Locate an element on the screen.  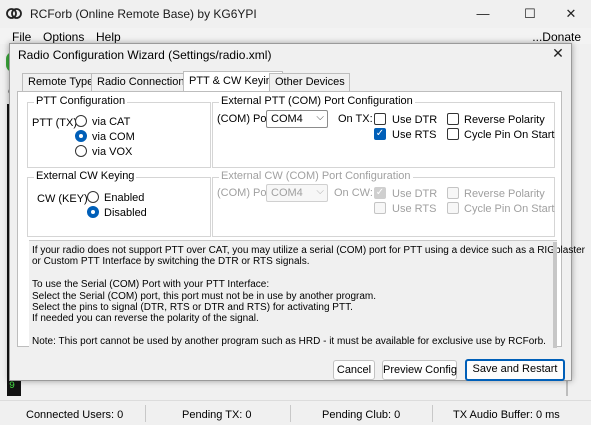
ptt-via-cat-label: via CAT is located at coordinates (111, 122).